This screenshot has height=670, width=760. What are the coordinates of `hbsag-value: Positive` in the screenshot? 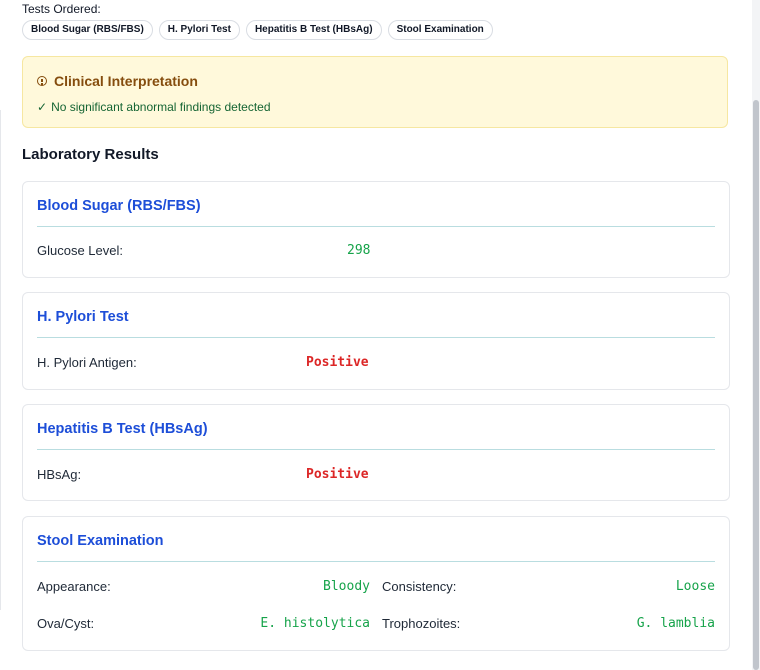 It's located at (337, 474).